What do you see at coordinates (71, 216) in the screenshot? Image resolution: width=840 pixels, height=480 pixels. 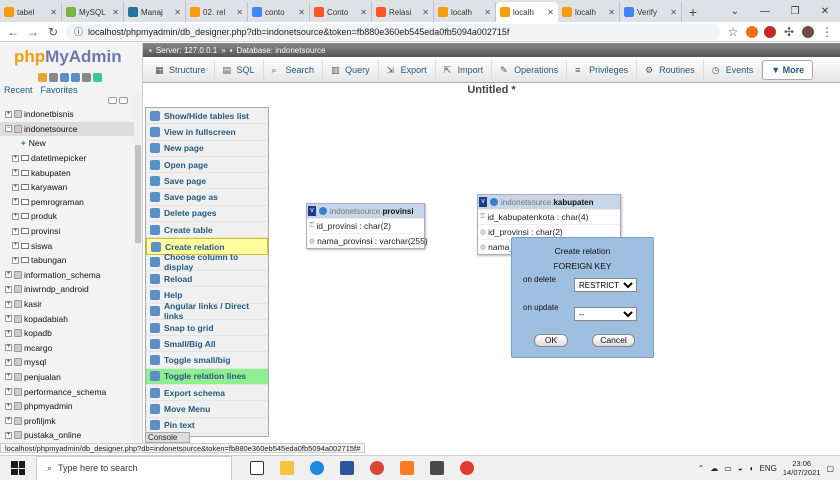 I see `tree-table-item: + produk` at bounding box center [71, 216].